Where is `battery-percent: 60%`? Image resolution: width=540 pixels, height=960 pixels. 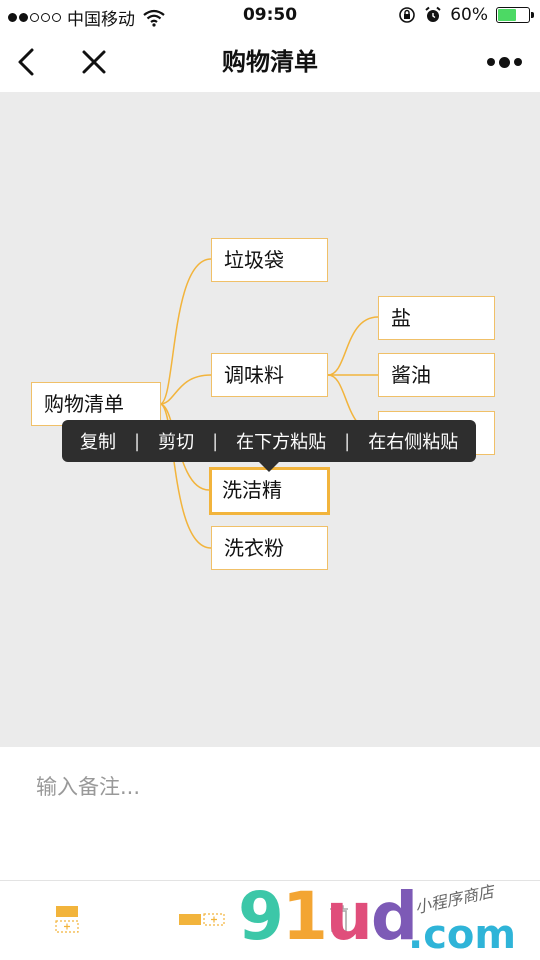 battery-percent: 60% is located at coordinates (469, 15).